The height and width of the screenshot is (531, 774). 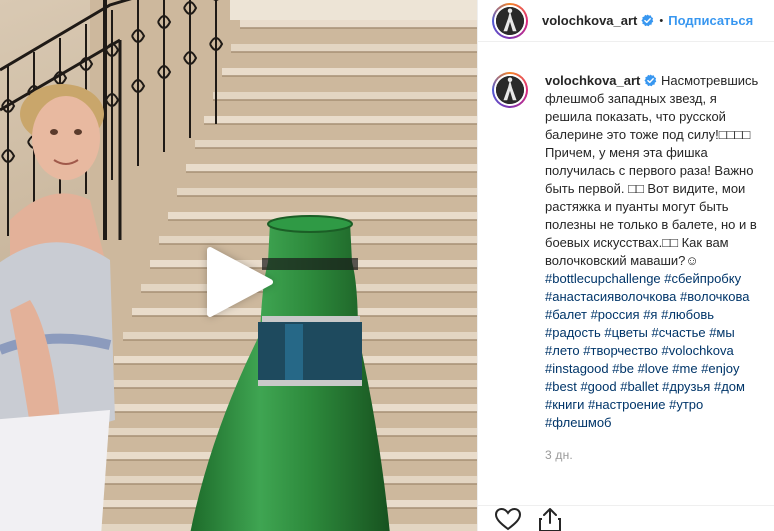 I want to click on share-icon, so click(x=550, y=519).